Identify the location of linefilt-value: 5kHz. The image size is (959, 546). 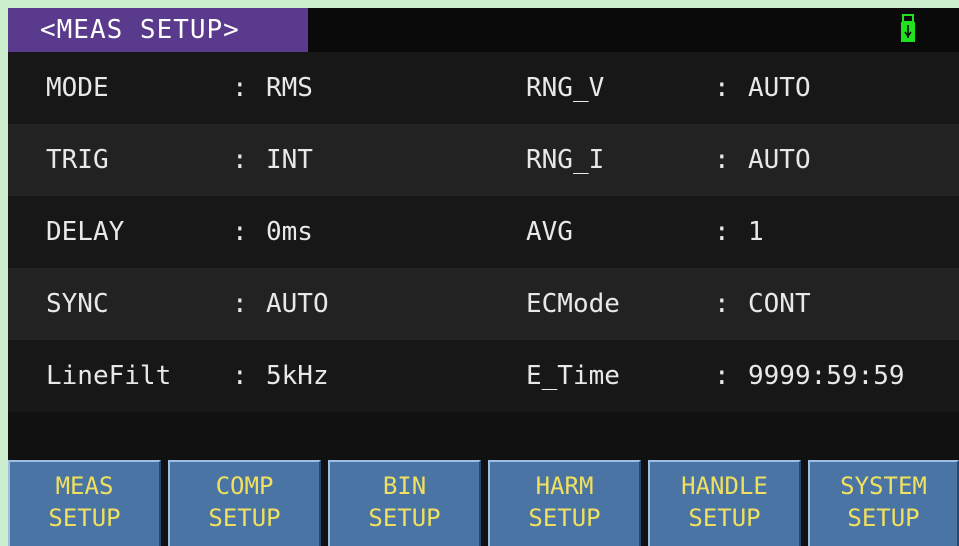
(297, 376).